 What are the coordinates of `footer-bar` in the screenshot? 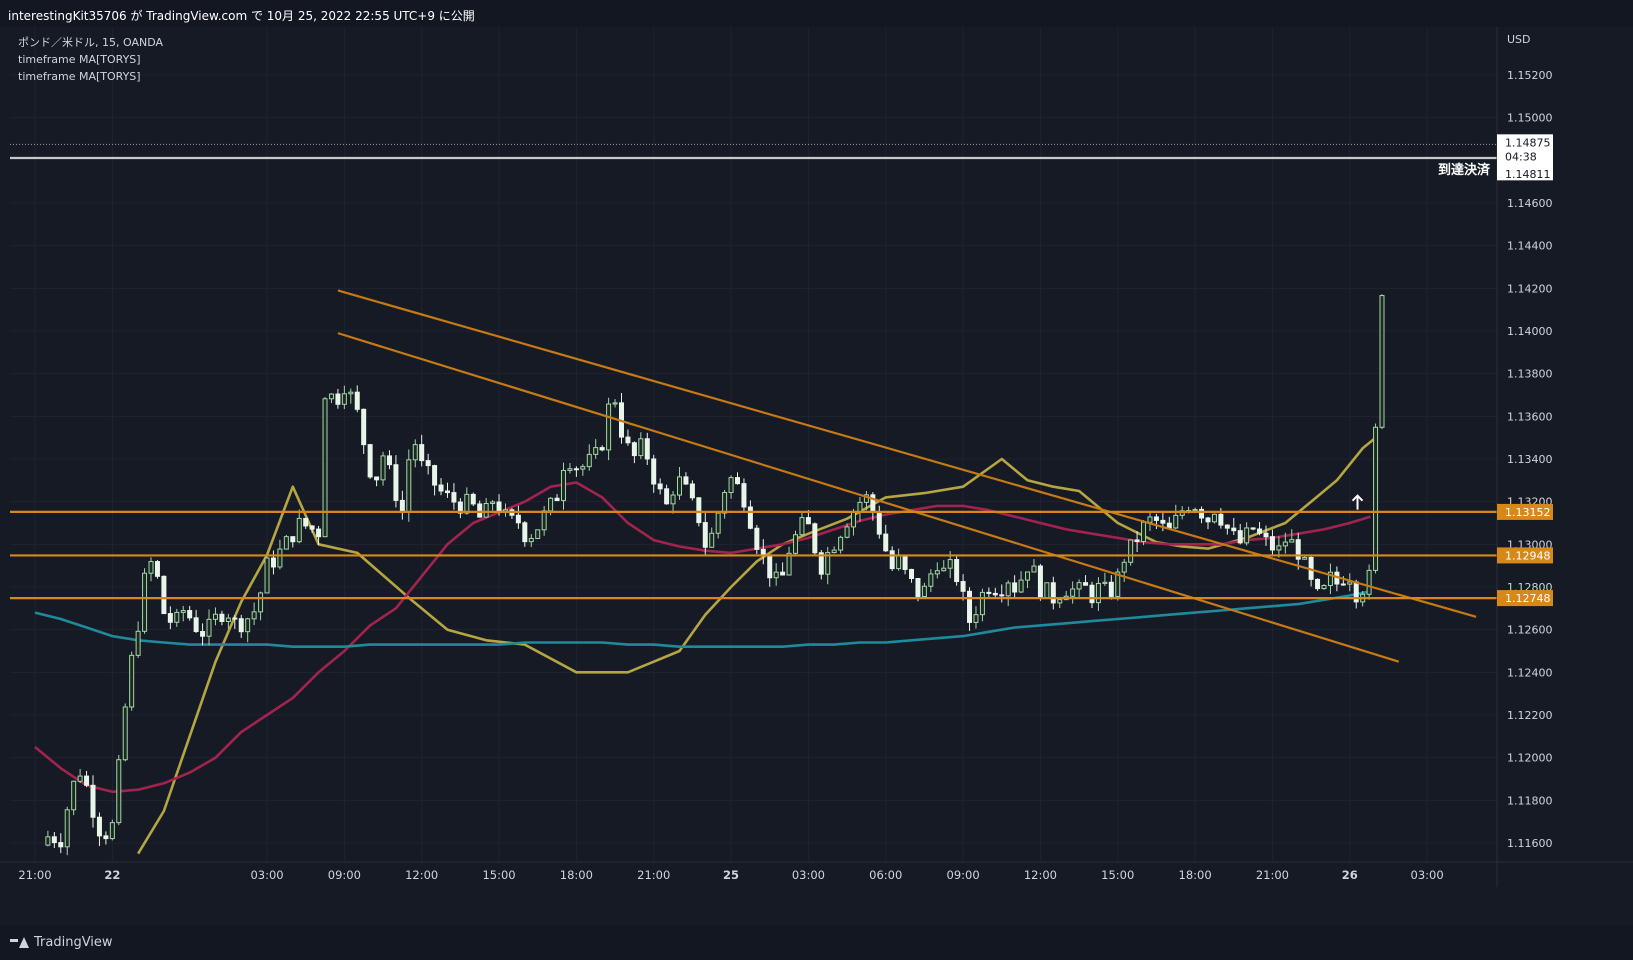 It's located at (816, 942).